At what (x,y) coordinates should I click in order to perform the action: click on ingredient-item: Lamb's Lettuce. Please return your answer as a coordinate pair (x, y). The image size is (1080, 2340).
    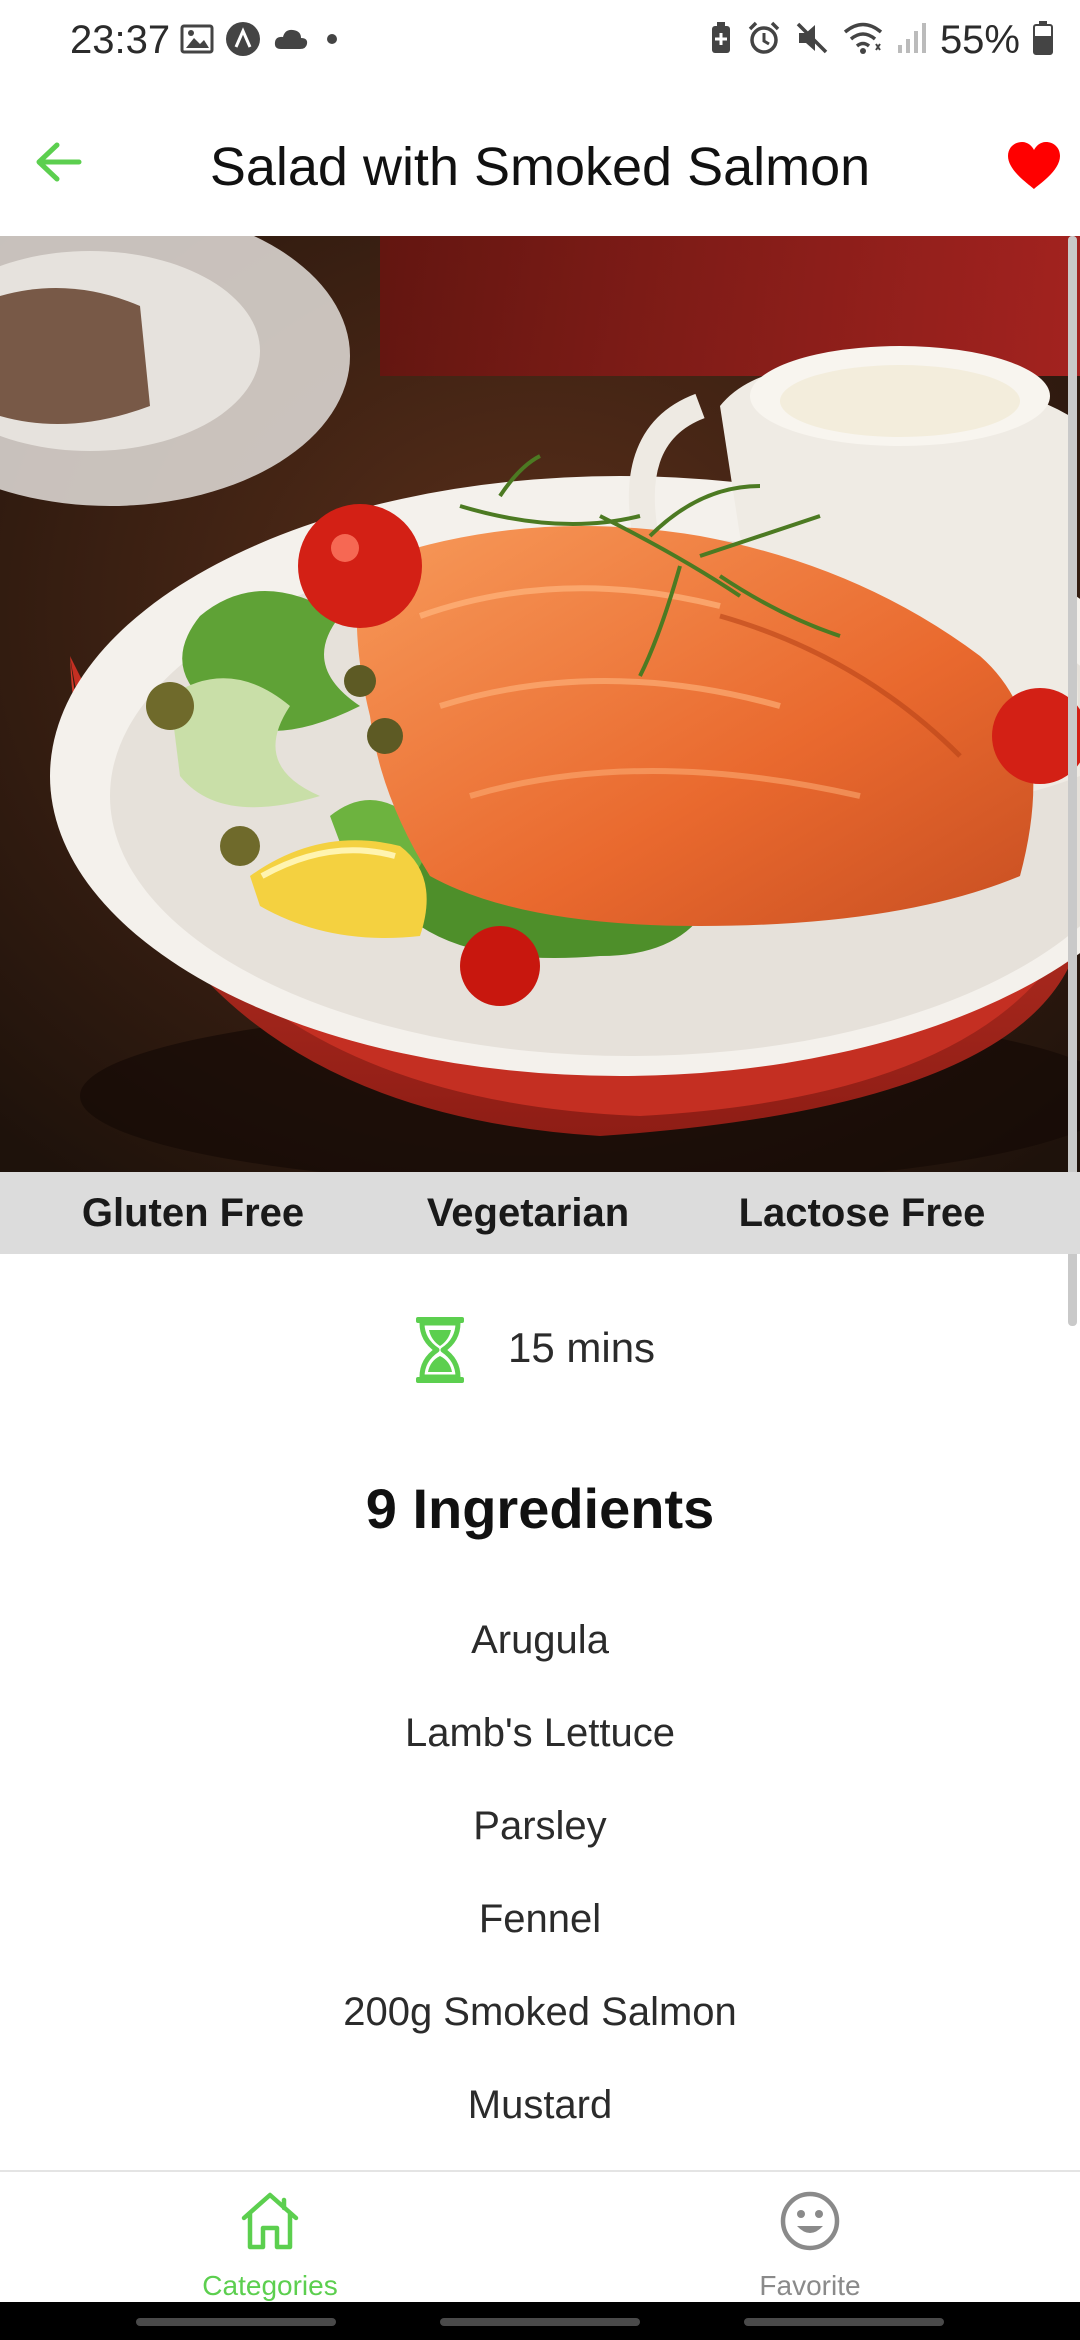
    Looking at the image, I should click on (540, 1733).